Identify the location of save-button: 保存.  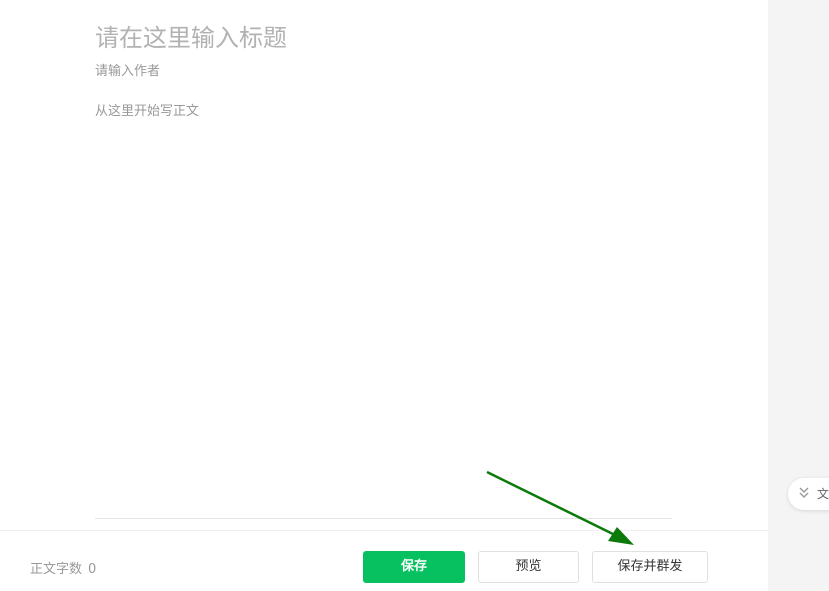
(414, 567).